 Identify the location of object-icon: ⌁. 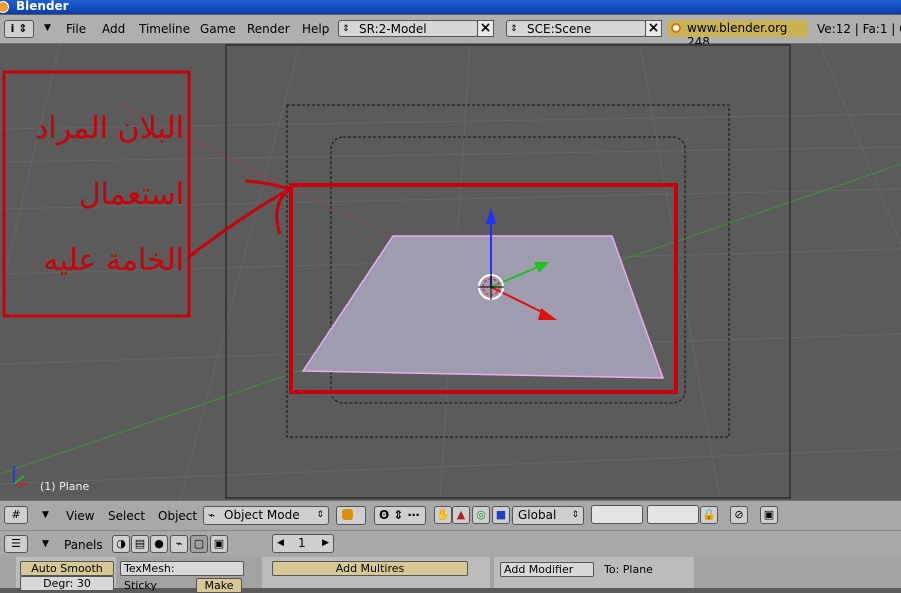
(179, 544).